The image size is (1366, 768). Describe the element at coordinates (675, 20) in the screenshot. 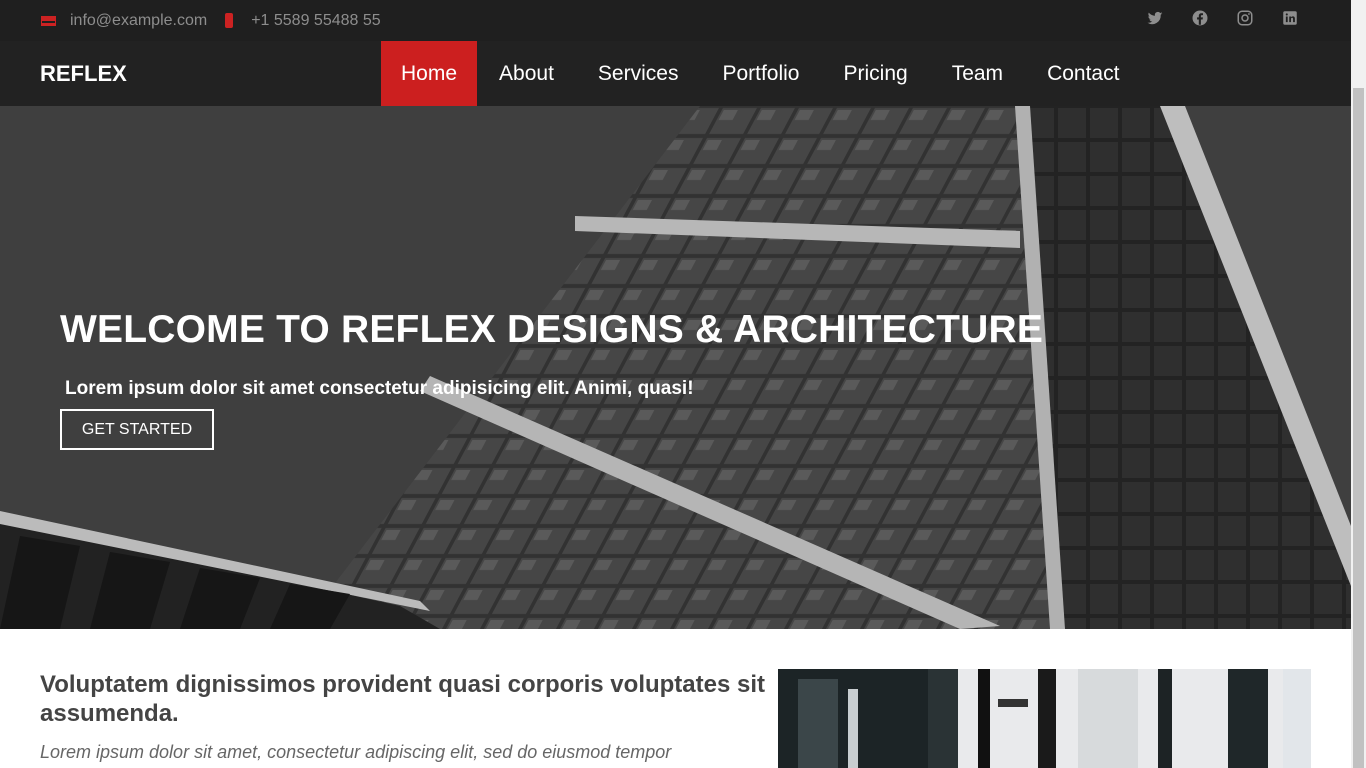

I see `top-bar: info@example.com +1 5589 55488 55` at that location.